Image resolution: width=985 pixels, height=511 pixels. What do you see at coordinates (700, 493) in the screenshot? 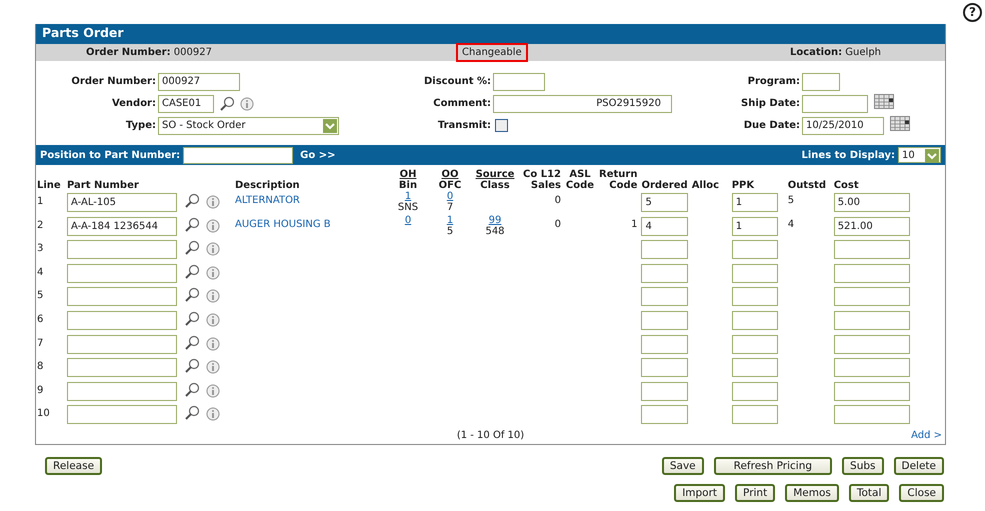
I see `action-button: Import` at bounding box center [700, 493].